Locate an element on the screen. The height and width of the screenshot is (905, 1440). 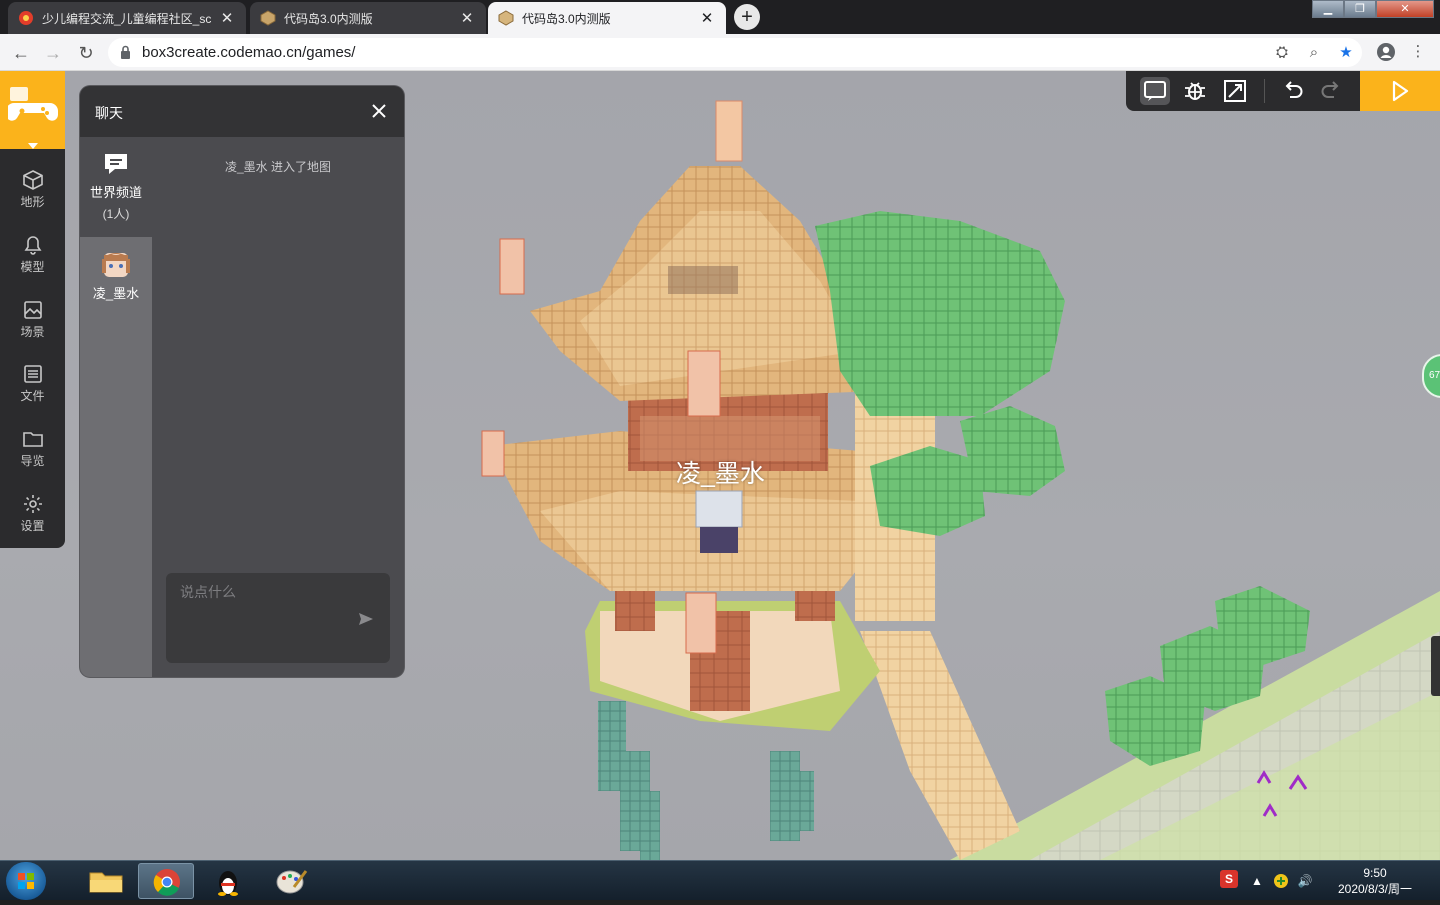
play-icon is located at coordinates (1400, 91).